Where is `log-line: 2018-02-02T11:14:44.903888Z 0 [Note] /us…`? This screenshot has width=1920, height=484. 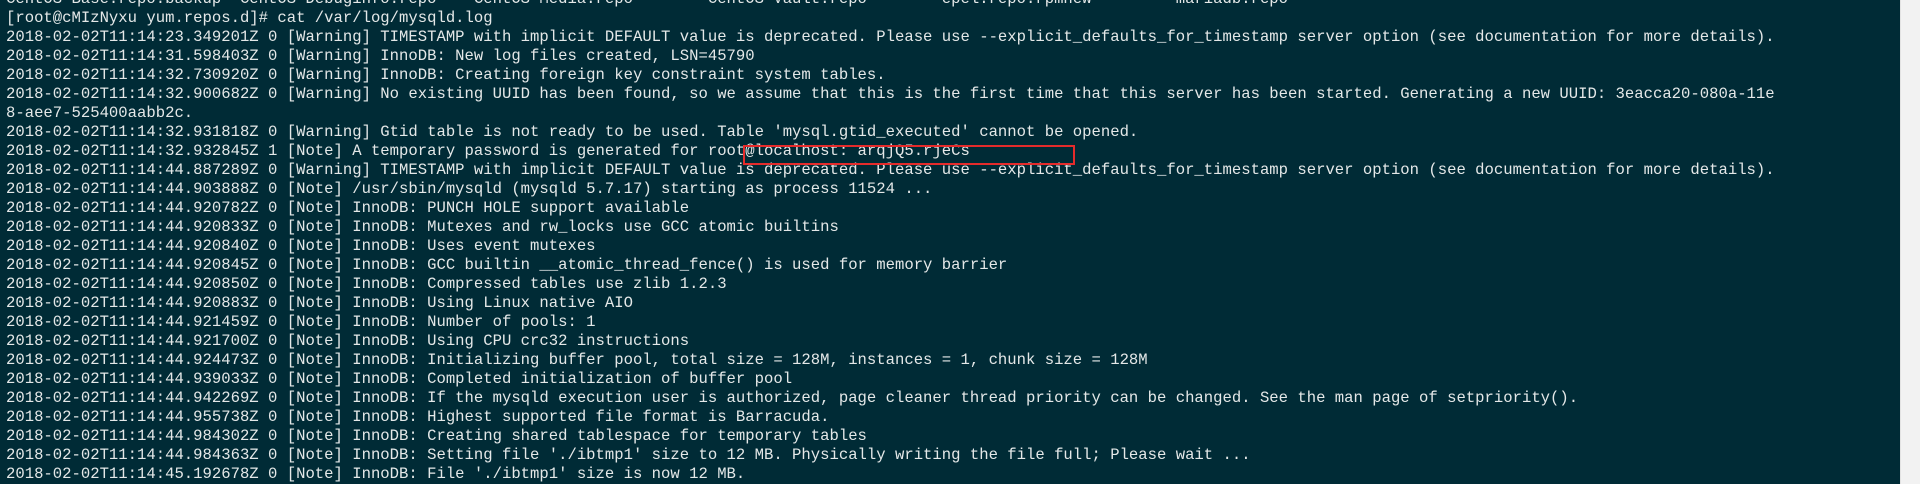
log-line: 2018-02-02T11:14:44.903888Z 0 [Note] /us… is located at coordinates (469, 189).